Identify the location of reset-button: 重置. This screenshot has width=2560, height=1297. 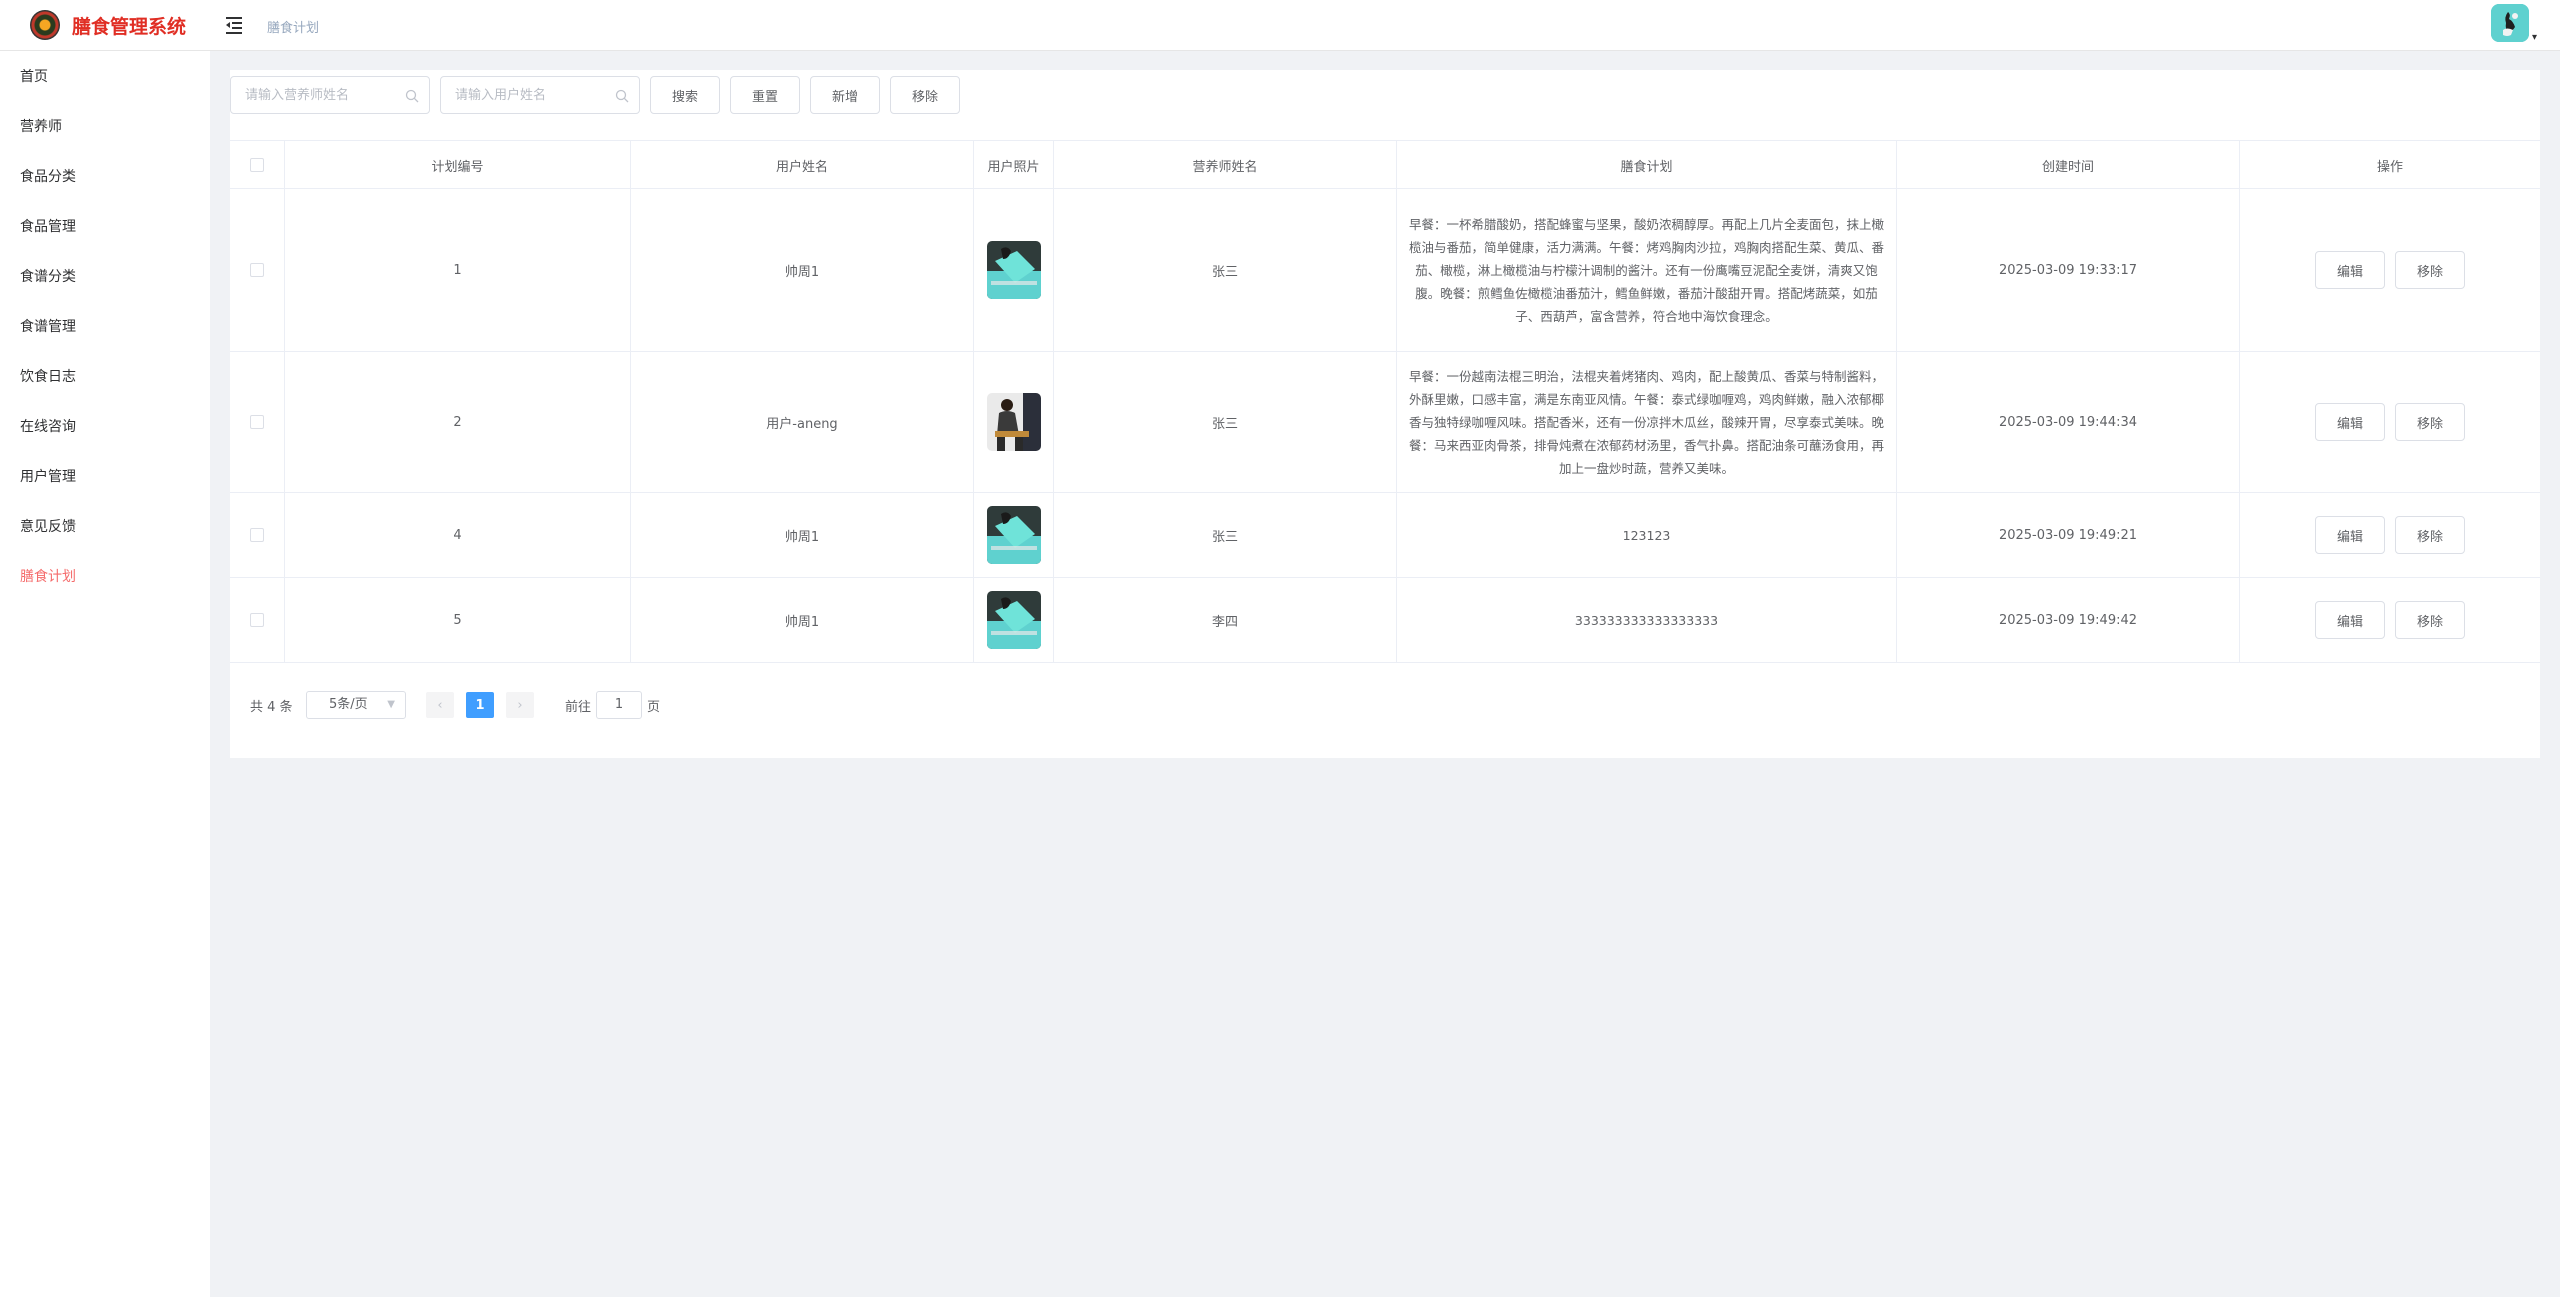
(765, 95).